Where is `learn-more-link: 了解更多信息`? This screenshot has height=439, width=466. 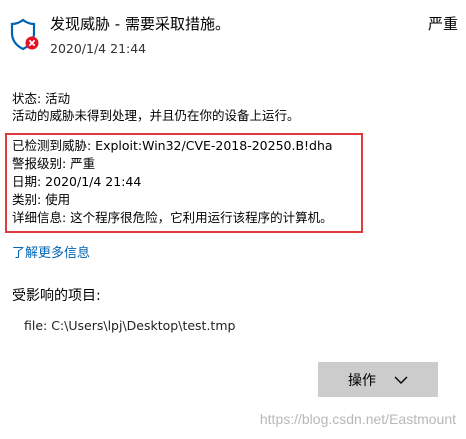
learn-more-link: 了解更多信息 is located at coordinates (51, 254).